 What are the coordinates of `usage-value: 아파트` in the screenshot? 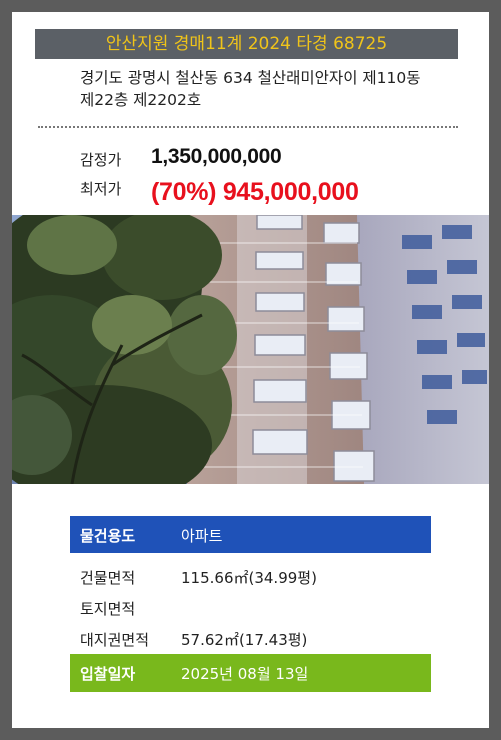 It's located at (202, 536).